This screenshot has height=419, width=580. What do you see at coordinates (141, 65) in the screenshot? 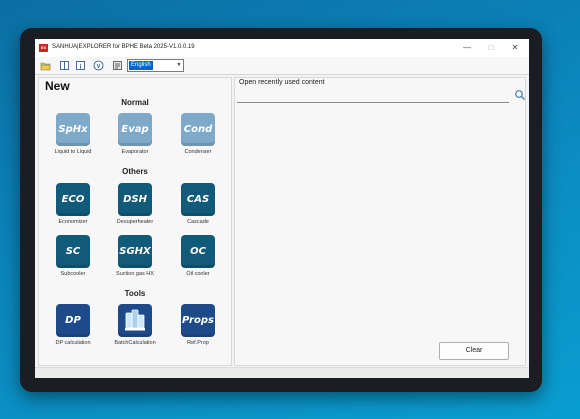
I see `language-value: English` at bounding box center [141, 65].